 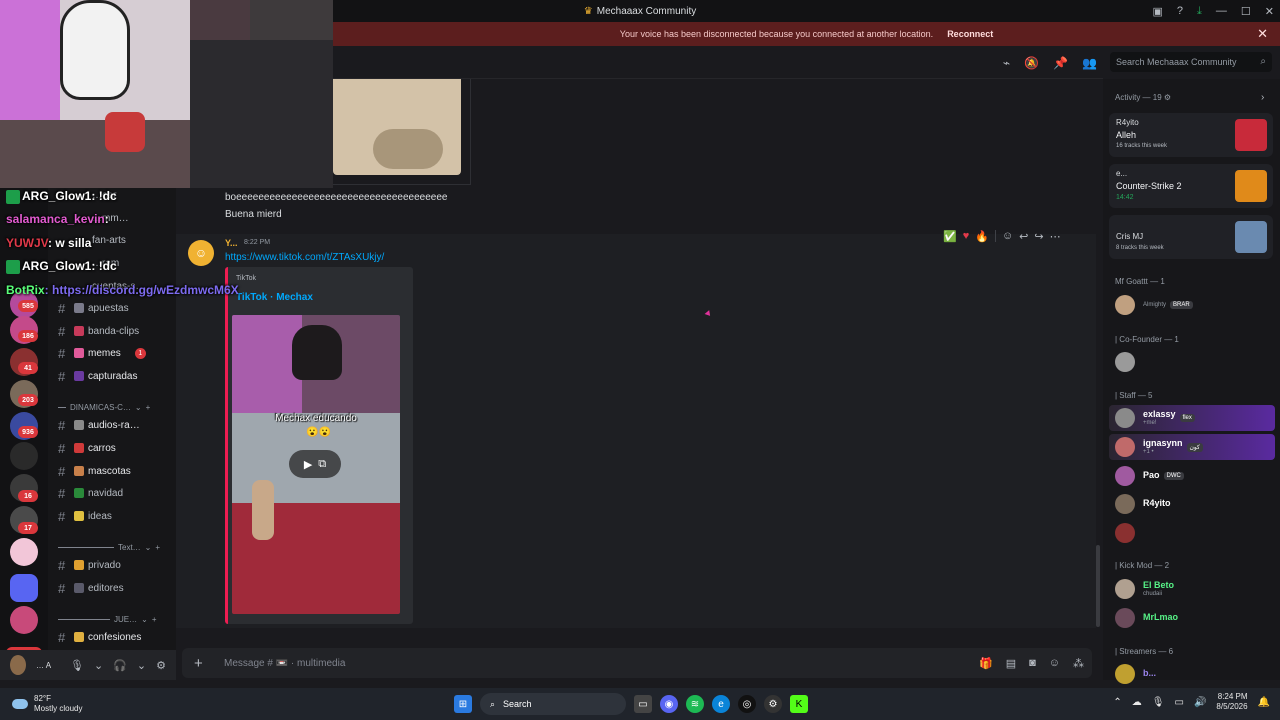 What do you see at coordinates (1179, 702) in the screenshot?
I see `display-icon: ▭` at bounding box center [1179, 702].